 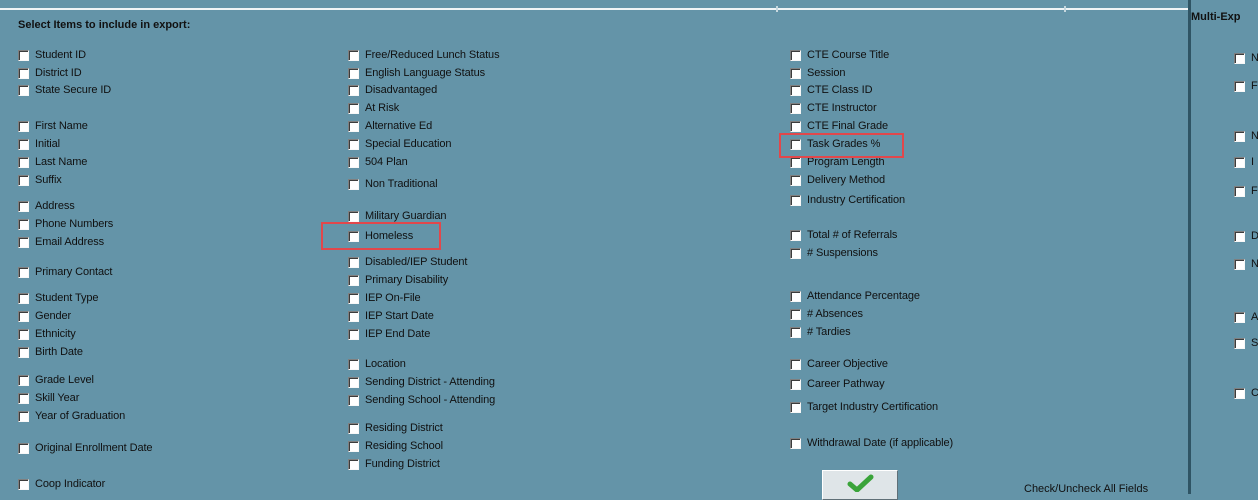 I want to click on field-option-residing-district: Residing District, so click(x=395, y=428).